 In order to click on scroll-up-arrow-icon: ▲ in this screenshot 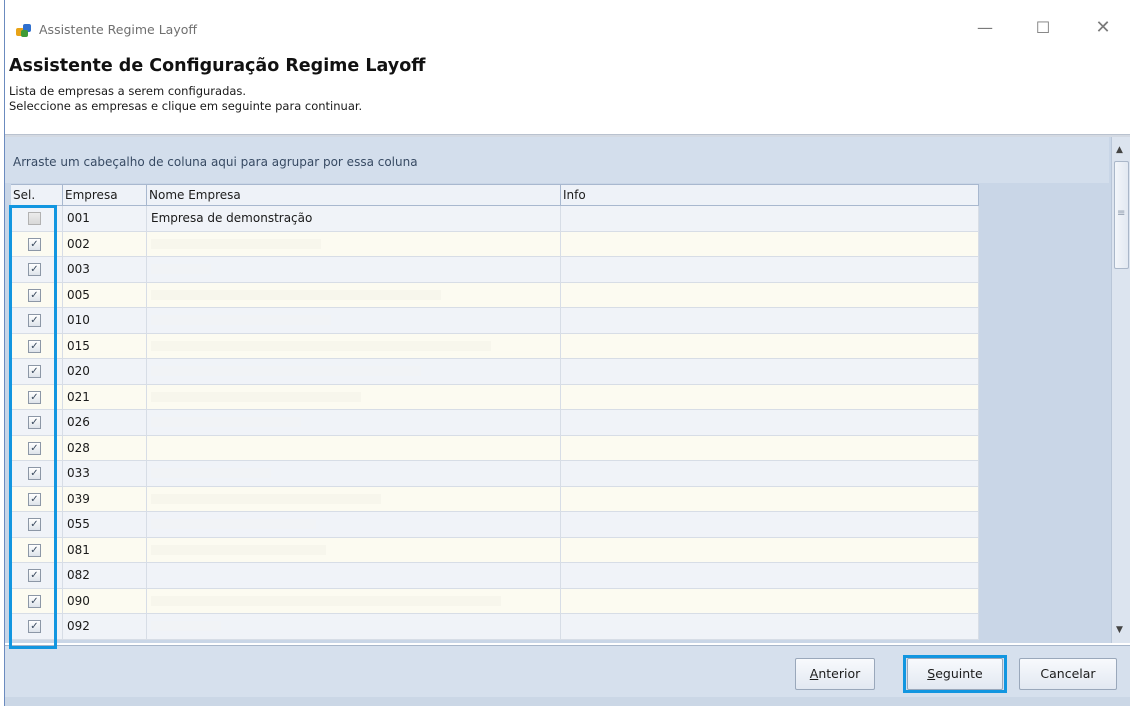, I will do `click(1119, 150)`.